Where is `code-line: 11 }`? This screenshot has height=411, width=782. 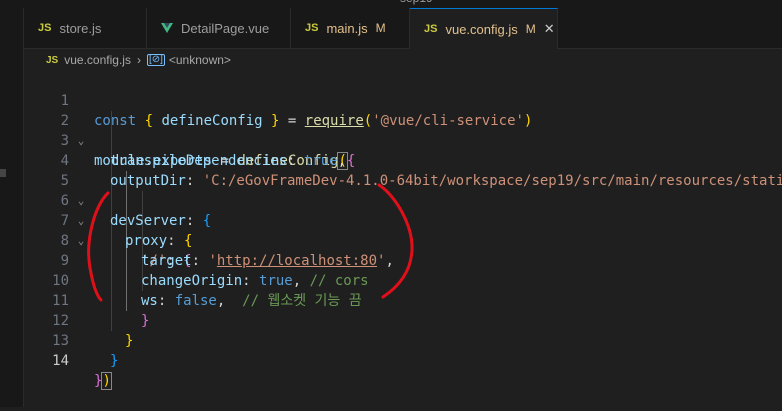 code-line: 11 } is located at coordinates (403, 300).